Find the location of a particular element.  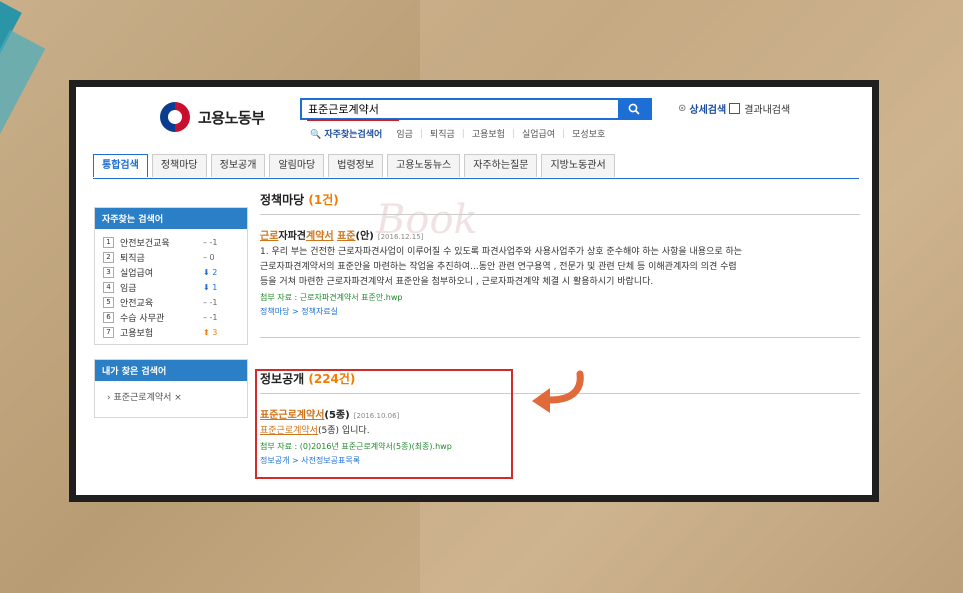

list-item: › 표준근로계약서 × is located at coordinates (171, 399).